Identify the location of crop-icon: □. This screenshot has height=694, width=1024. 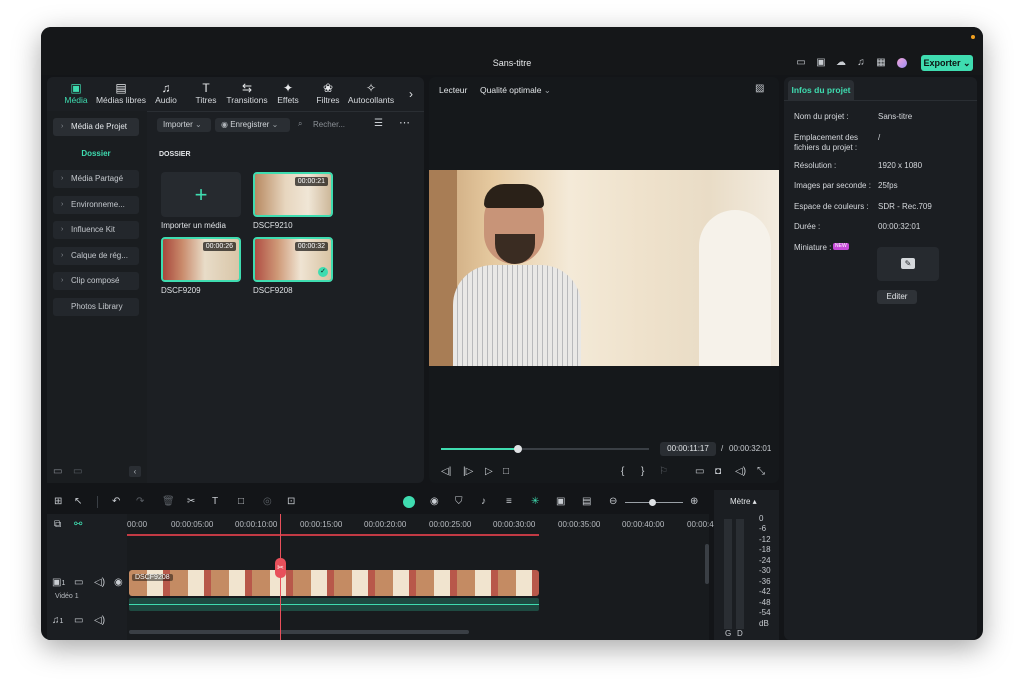
(241, 501).